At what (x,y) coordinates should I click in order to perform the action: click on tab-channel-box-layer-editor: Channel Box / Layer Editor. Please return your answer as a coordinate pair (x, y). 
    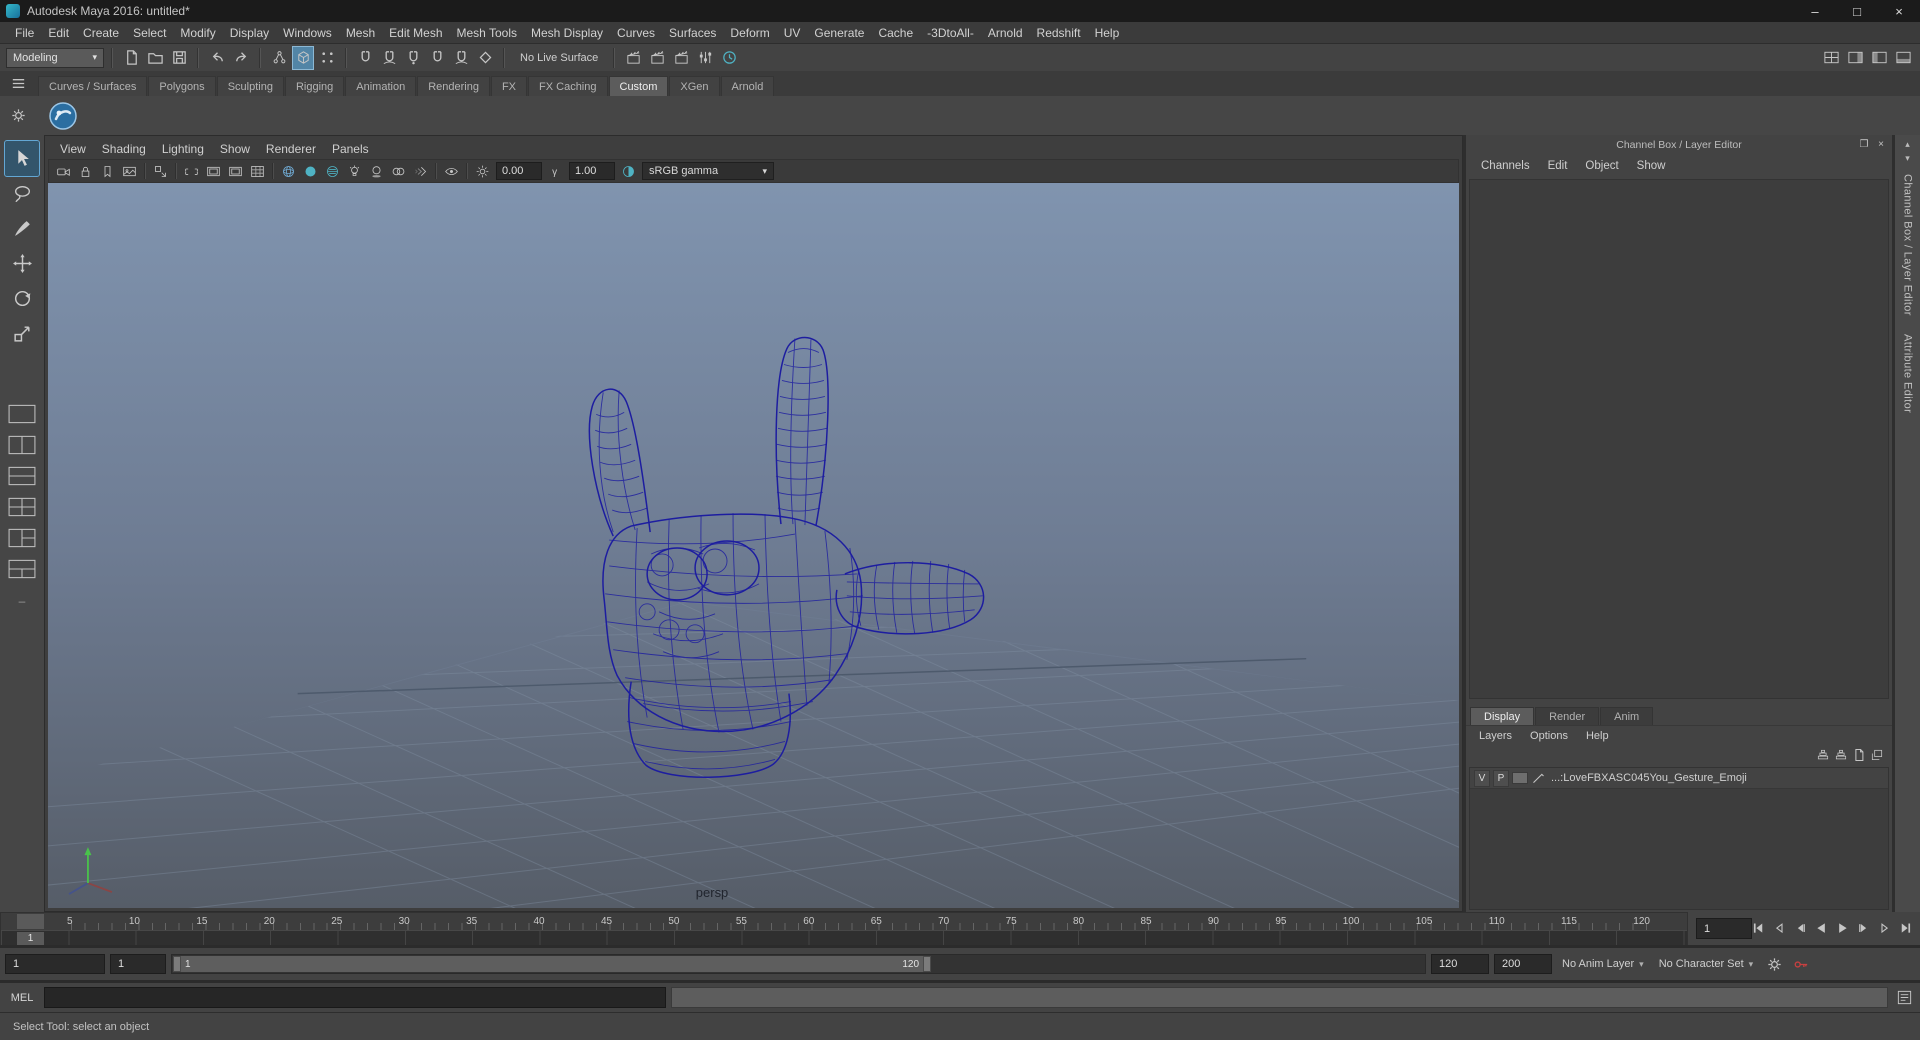
    Looking at the image, I should click on (1908, 245).